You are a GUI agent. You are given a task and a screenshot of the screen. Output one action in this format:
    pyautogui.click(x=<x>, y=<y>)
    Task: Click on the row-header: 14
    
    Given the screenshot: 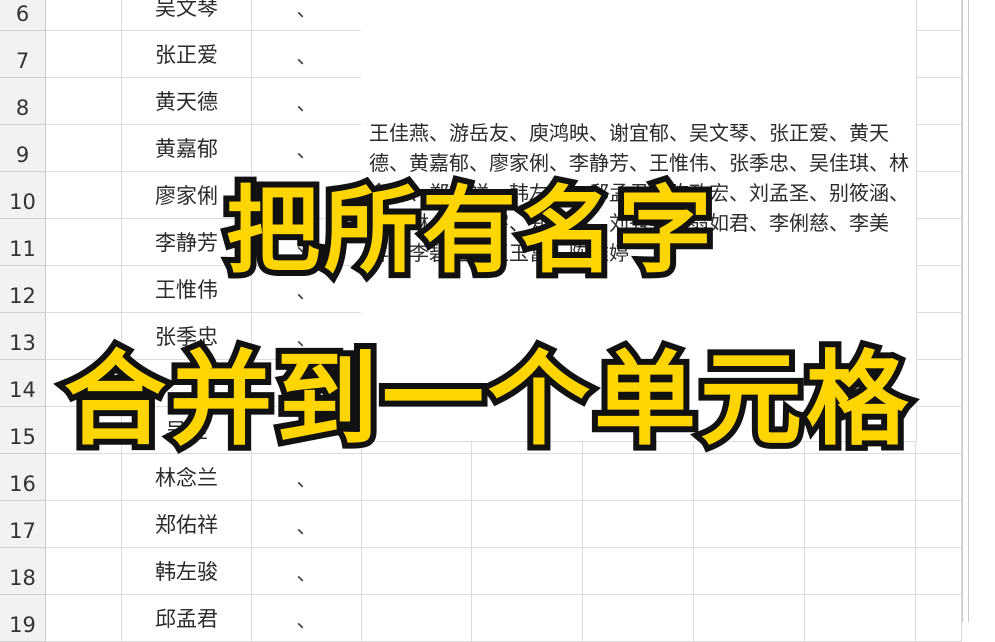 What is the action you would take?
    pyautogui.click(x=23, y=383)
    